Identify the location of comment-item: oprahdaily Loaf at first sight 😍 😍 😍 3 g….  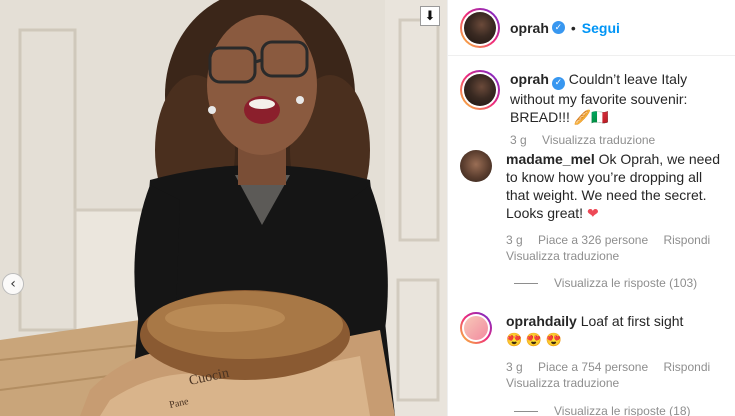
(593, 351).